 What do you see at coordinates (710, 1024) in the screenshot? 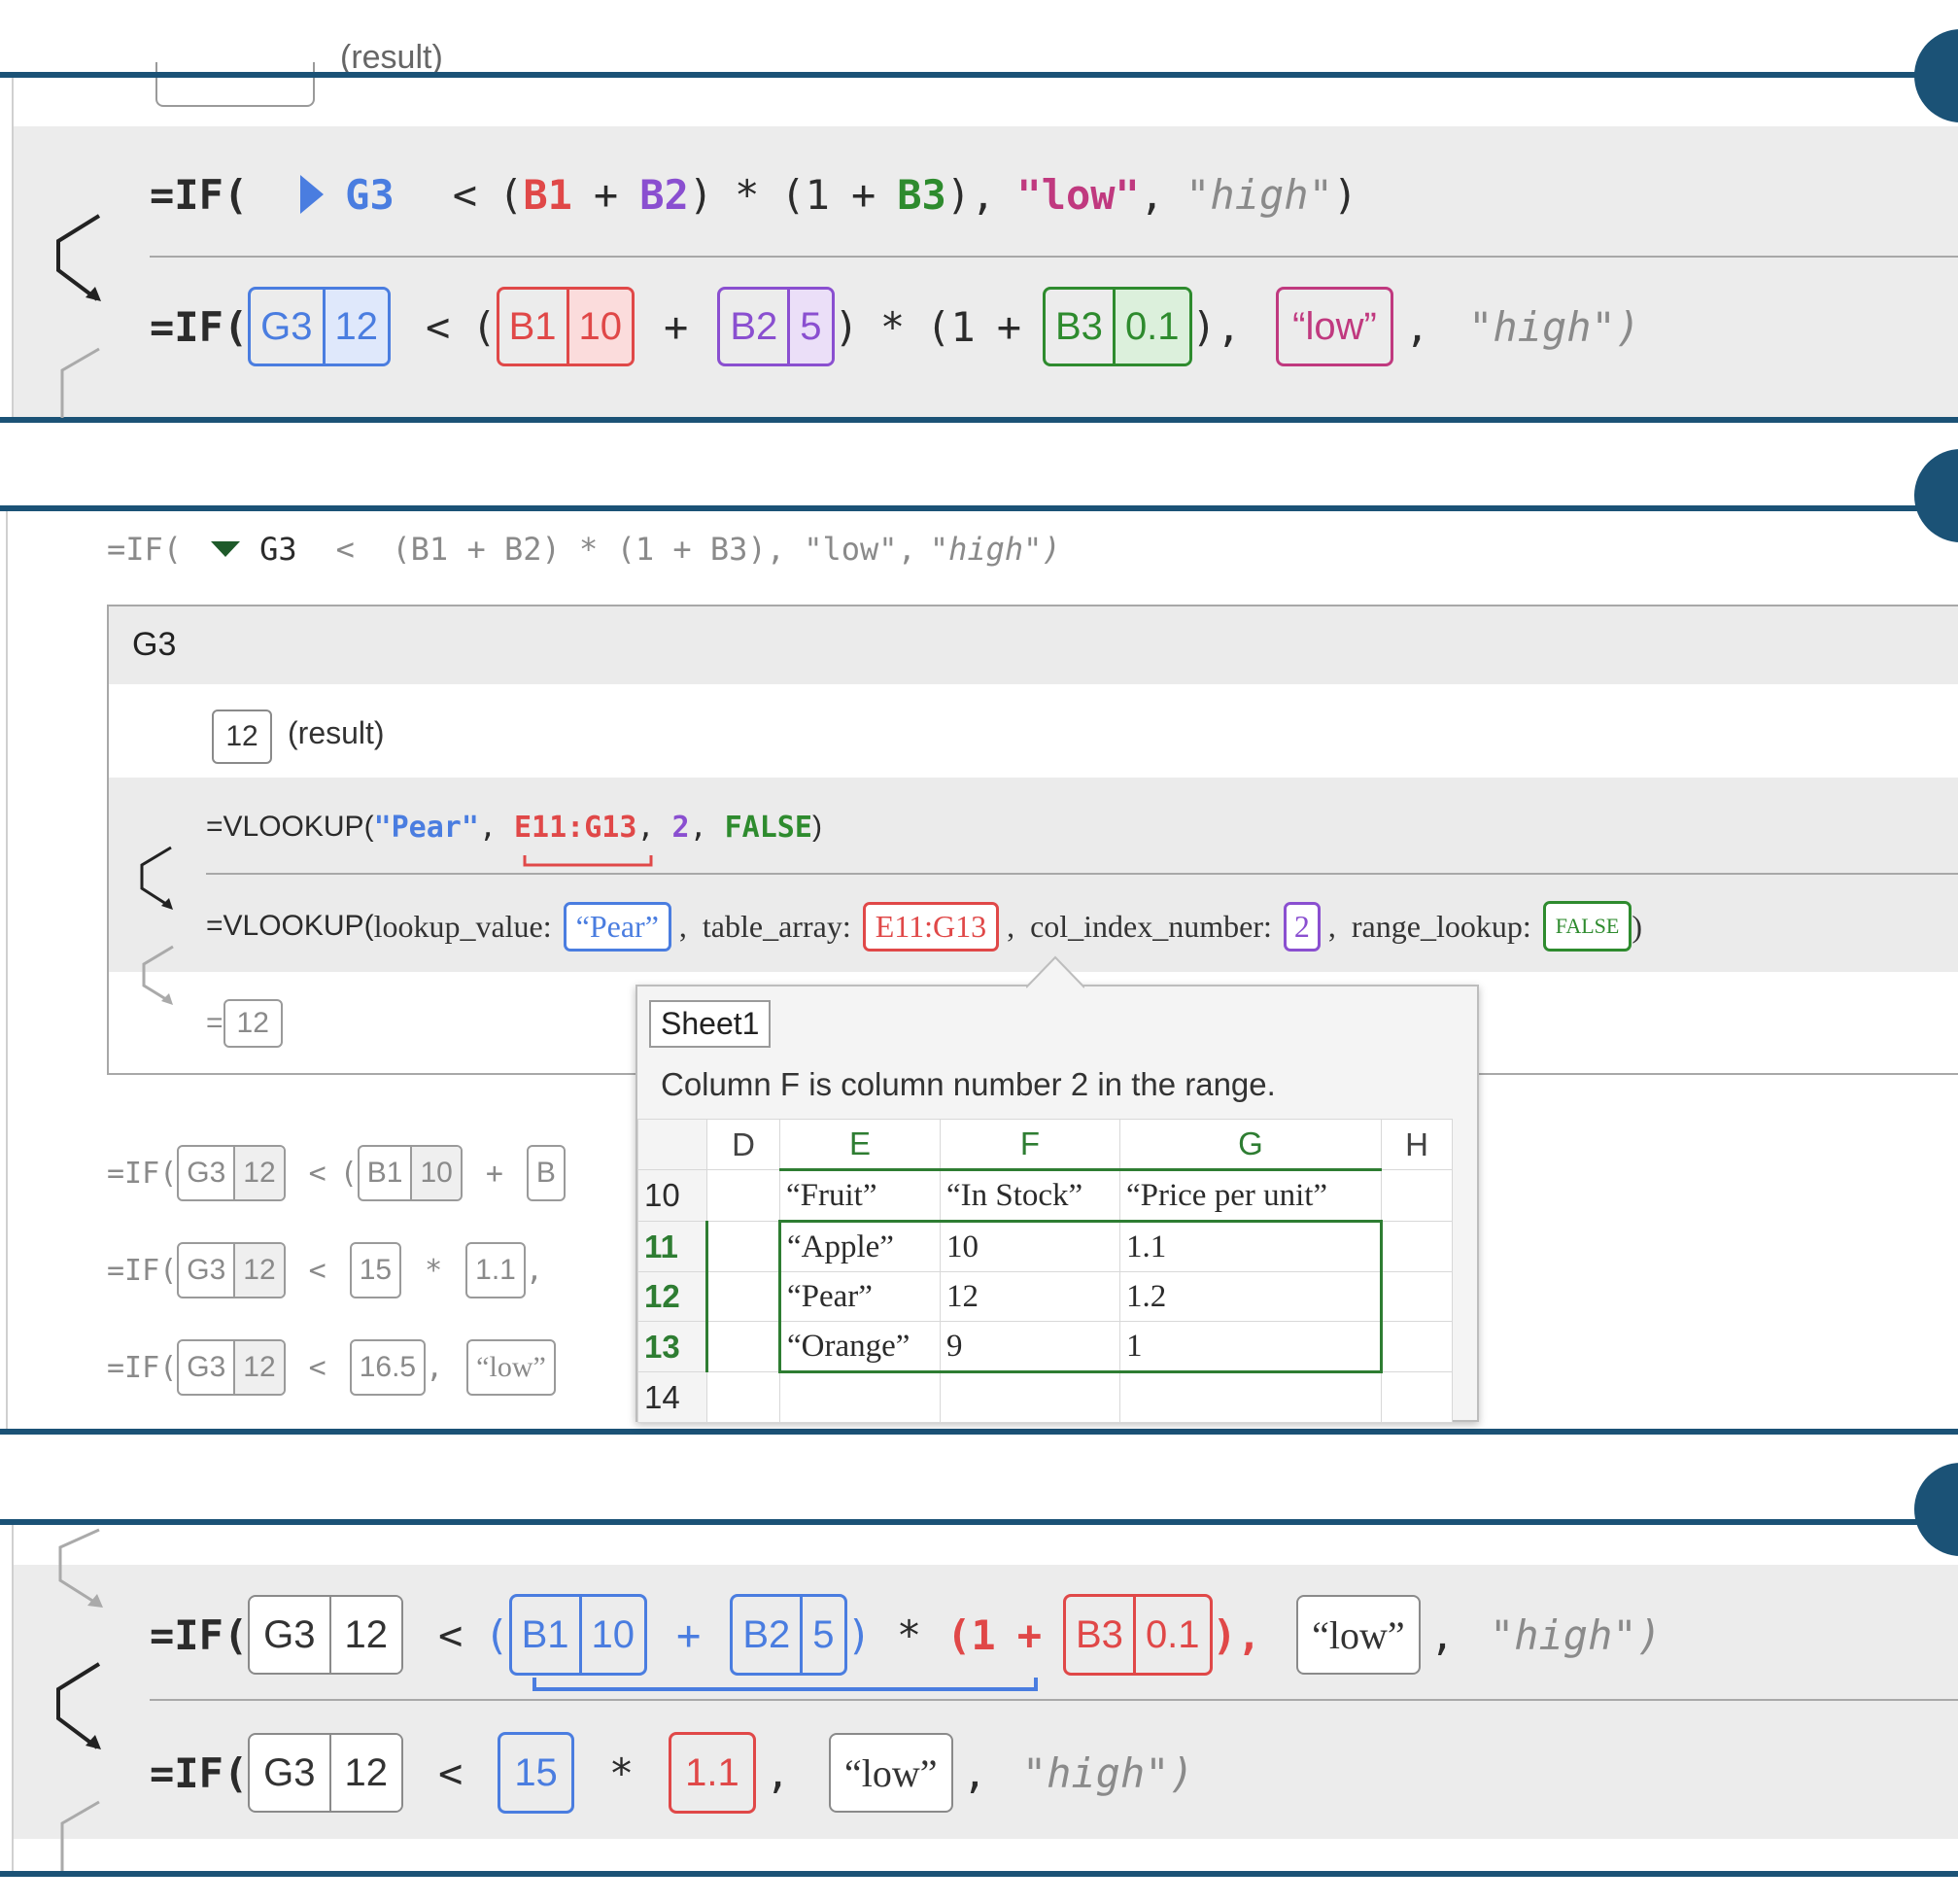
I see `sheet-name-tab: Sheet1` at bounding box center [710, 1024].